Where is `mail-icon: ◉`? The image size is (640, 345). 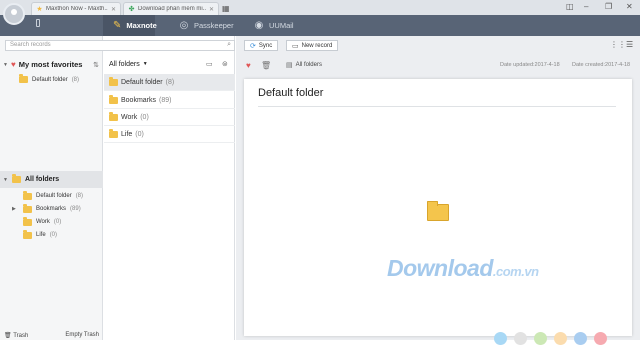 mail-icon: ◉ is located at coordinates (259, 25).